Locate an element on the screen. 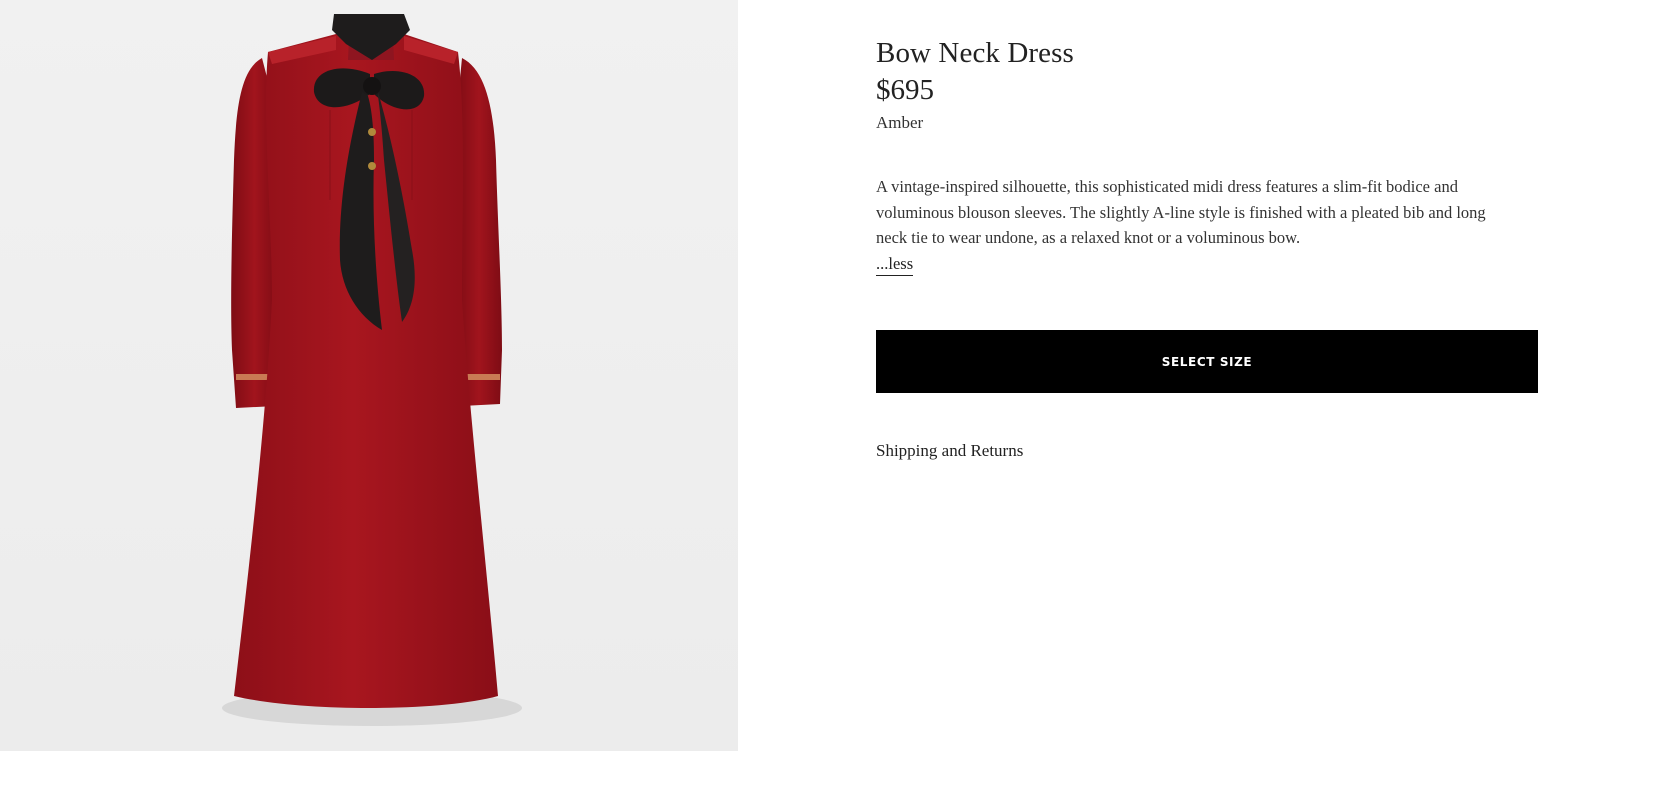 This screenshot has width=1653, height=792. select-size-button: SELECT SIZE is located at coordinates (1207, 361).